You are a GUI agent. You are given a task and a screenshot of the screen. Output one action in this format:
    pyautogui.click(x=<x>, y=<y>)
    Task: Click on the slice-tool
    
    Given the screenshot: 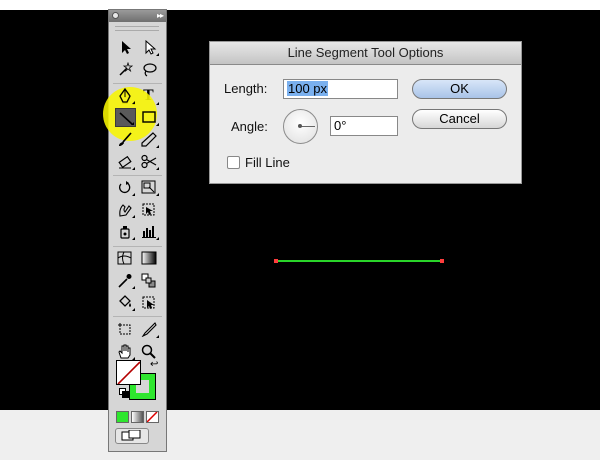 What is the action you would take?
    pyautogui.click(x=149, y=329)
    